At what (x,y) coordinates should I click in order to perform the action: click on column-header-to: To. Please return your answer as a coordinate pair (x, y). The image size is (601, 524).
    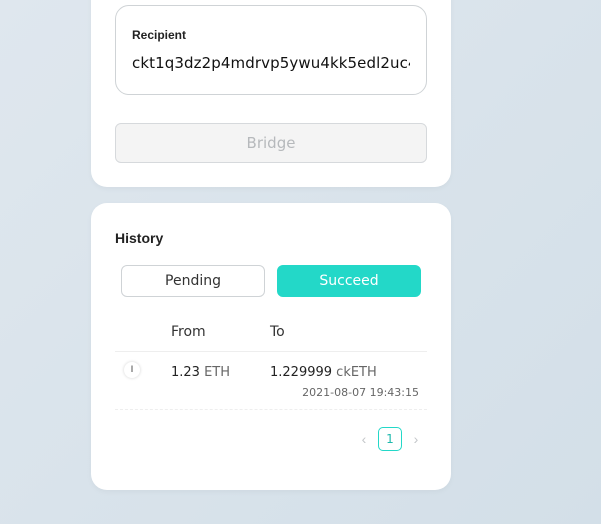
    Looking at the image, I should click on (277, 332).